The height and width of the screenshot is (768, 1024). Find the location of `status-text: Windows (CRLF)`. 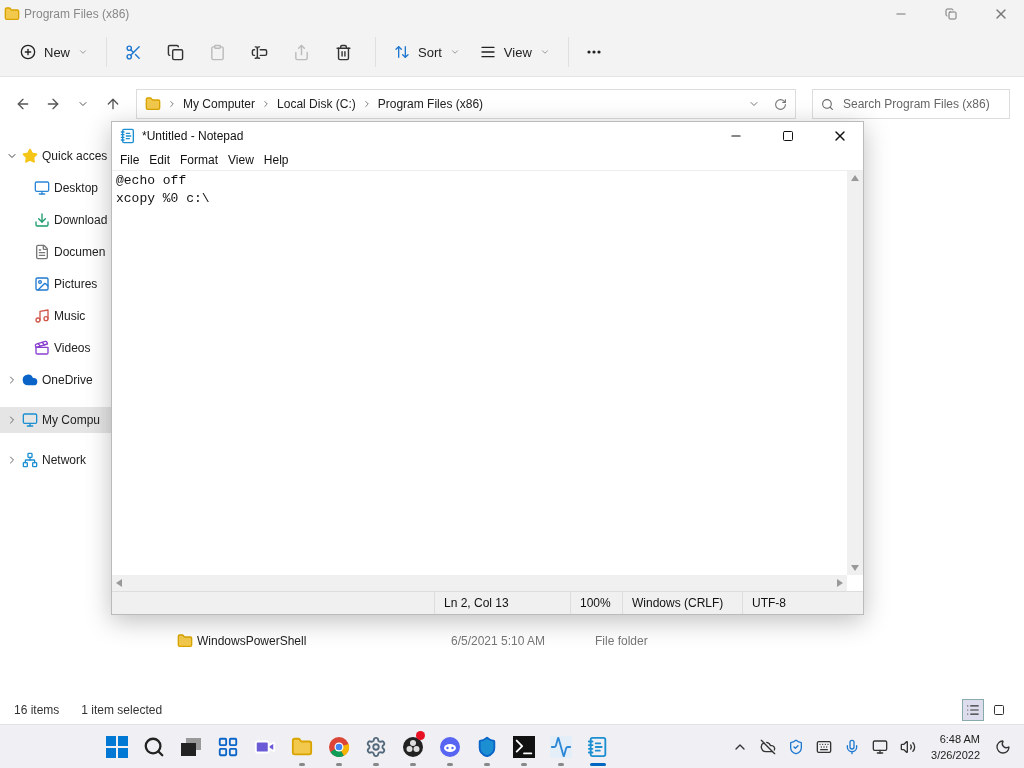

status-text: Windows (CRLF) is located at coordinates (682, 603).